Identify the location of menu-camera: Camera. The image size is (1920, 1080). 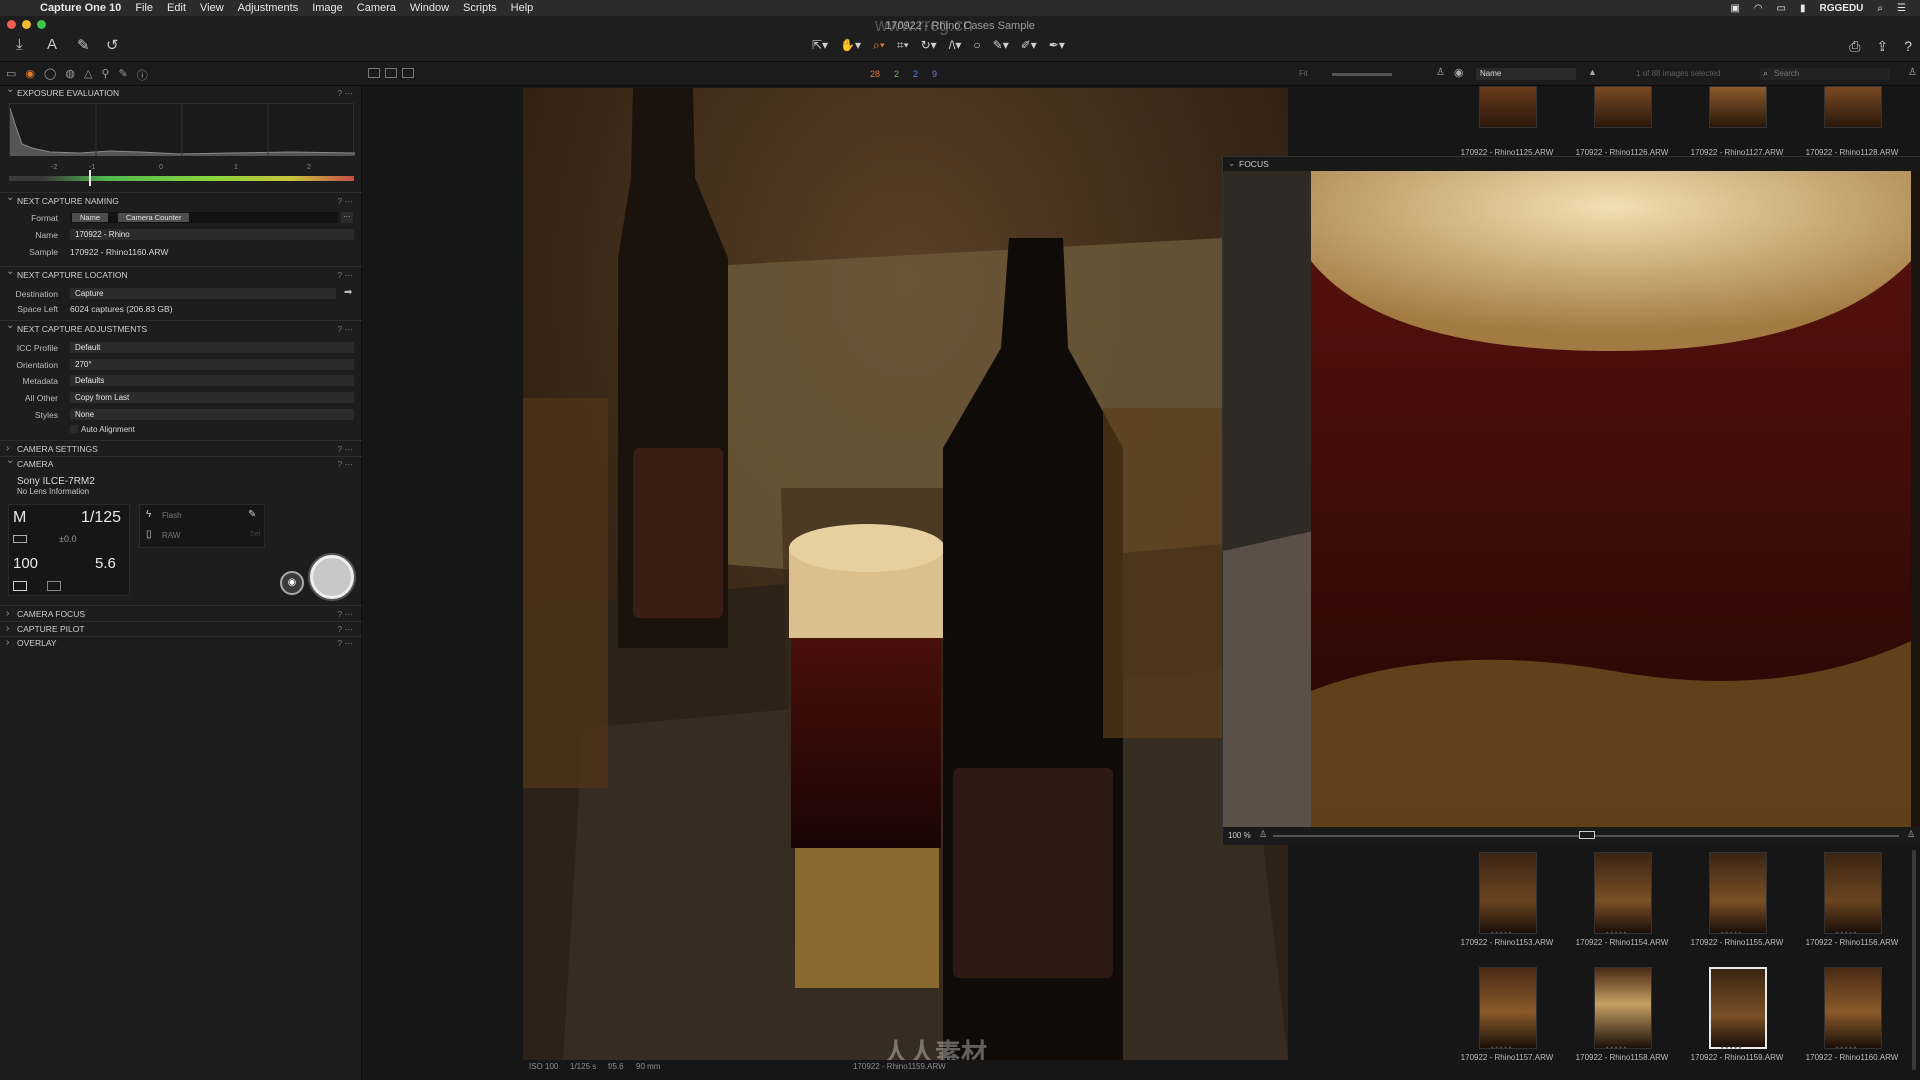
(376, 8).